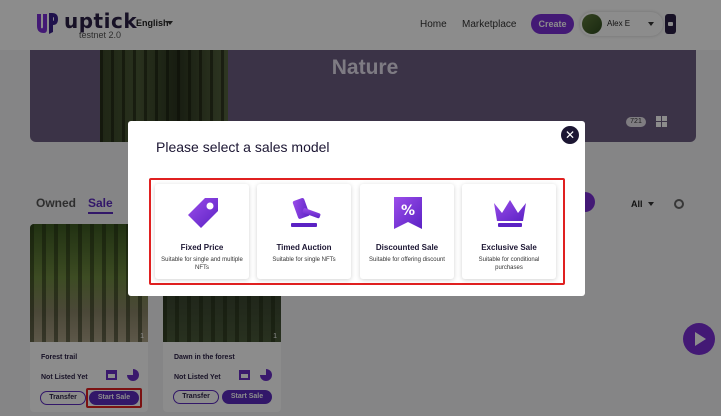 This screenshot has height=416, width=721. I want to click on option-name: Exclusive Sale, so click(509, 247).